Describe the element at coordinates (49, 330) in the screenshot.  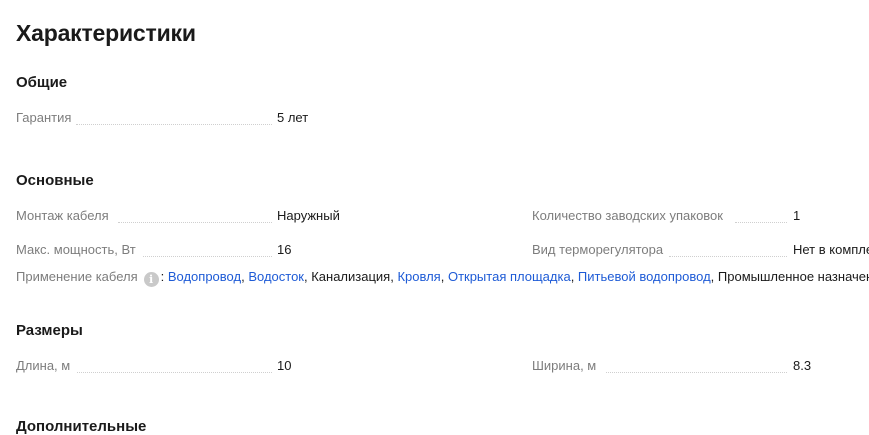
I see `section-title-dimensions: Размеры` at that location.